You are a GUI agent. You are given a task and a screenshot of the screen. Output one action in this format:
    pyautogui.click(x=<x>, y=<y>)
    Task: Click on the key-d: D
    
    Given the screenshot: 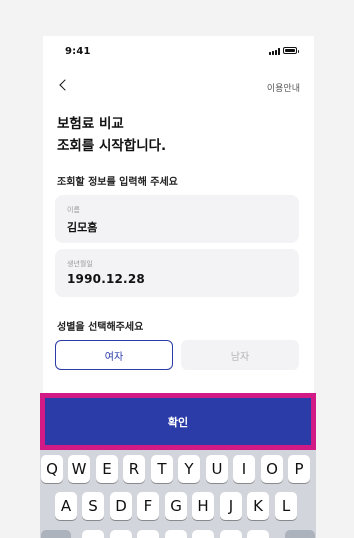 What is the action you would take?
    pyautogui.click(x=121, y=506)
    